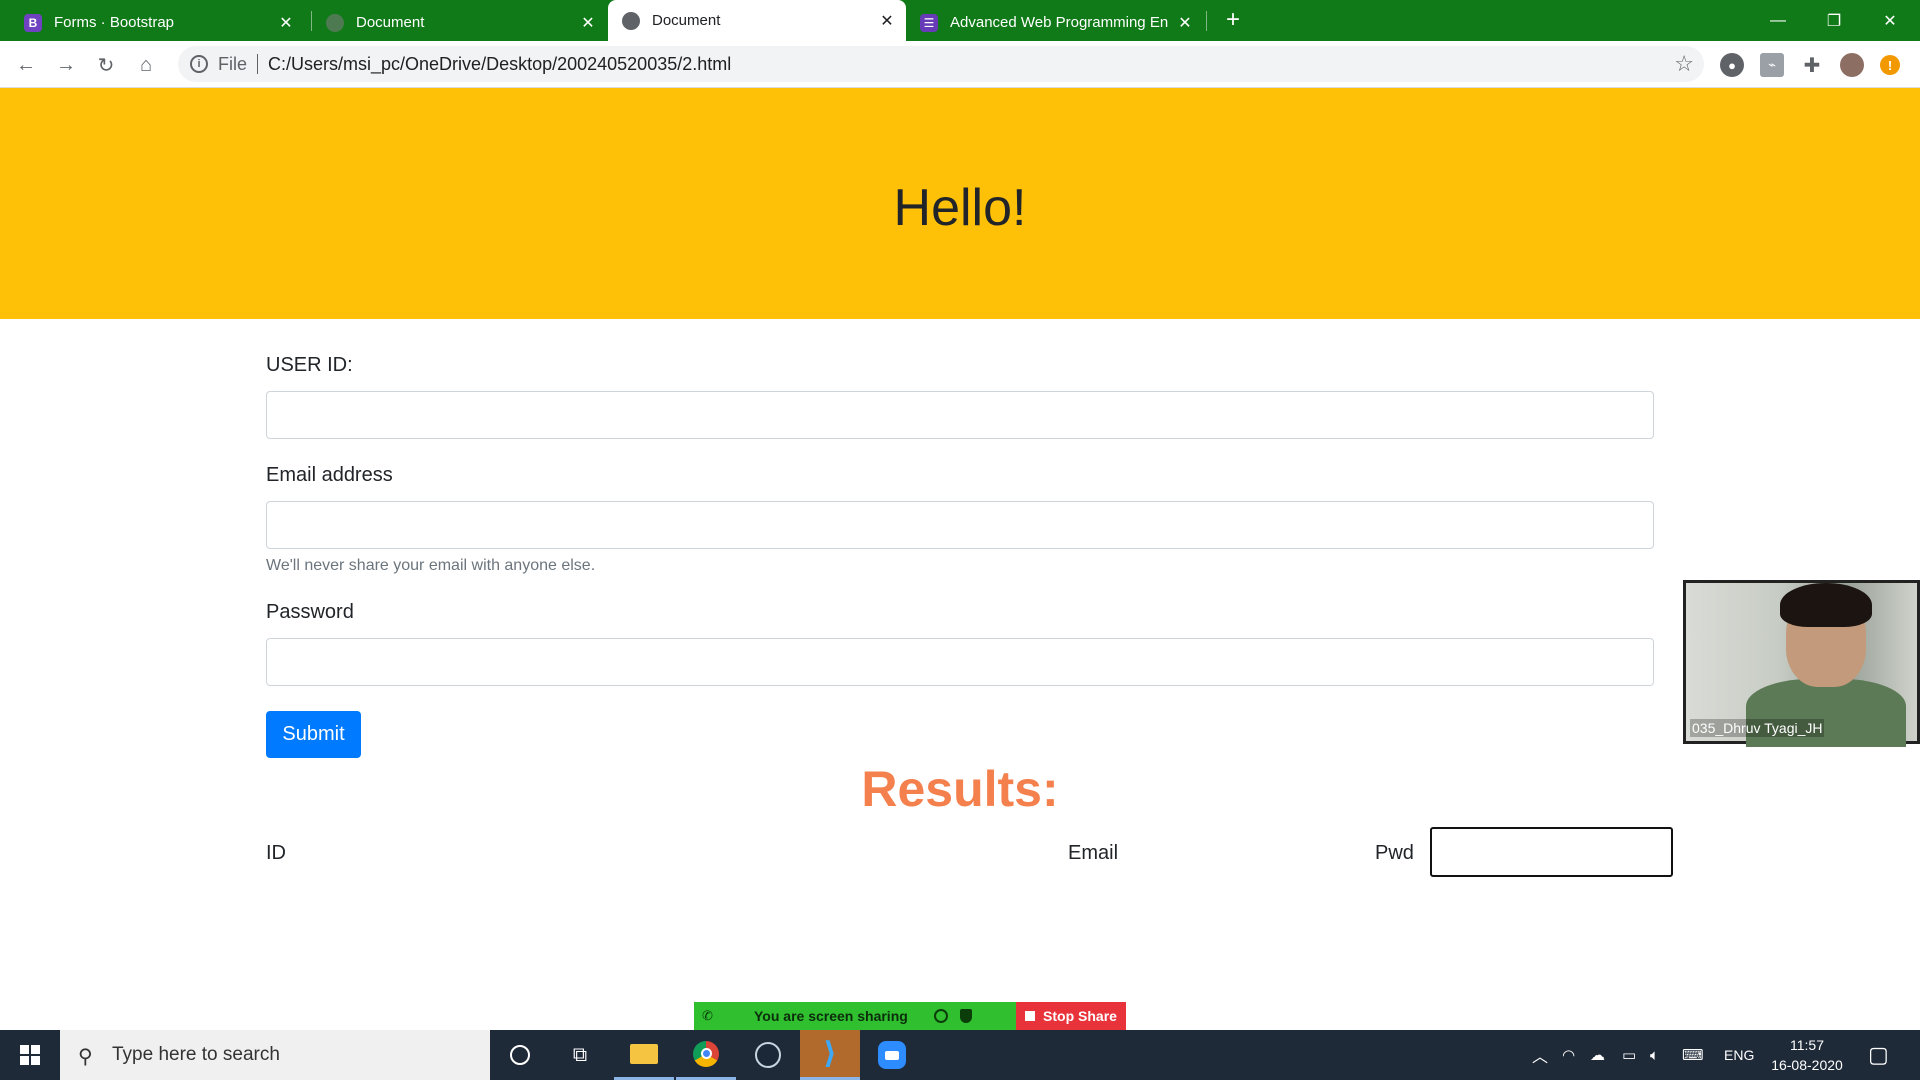 The height and width of the screenshot is (1080, 1920). Describe the element at coordinates (329, 475) in the screenshot. I see `email-label: Email address` at that location.